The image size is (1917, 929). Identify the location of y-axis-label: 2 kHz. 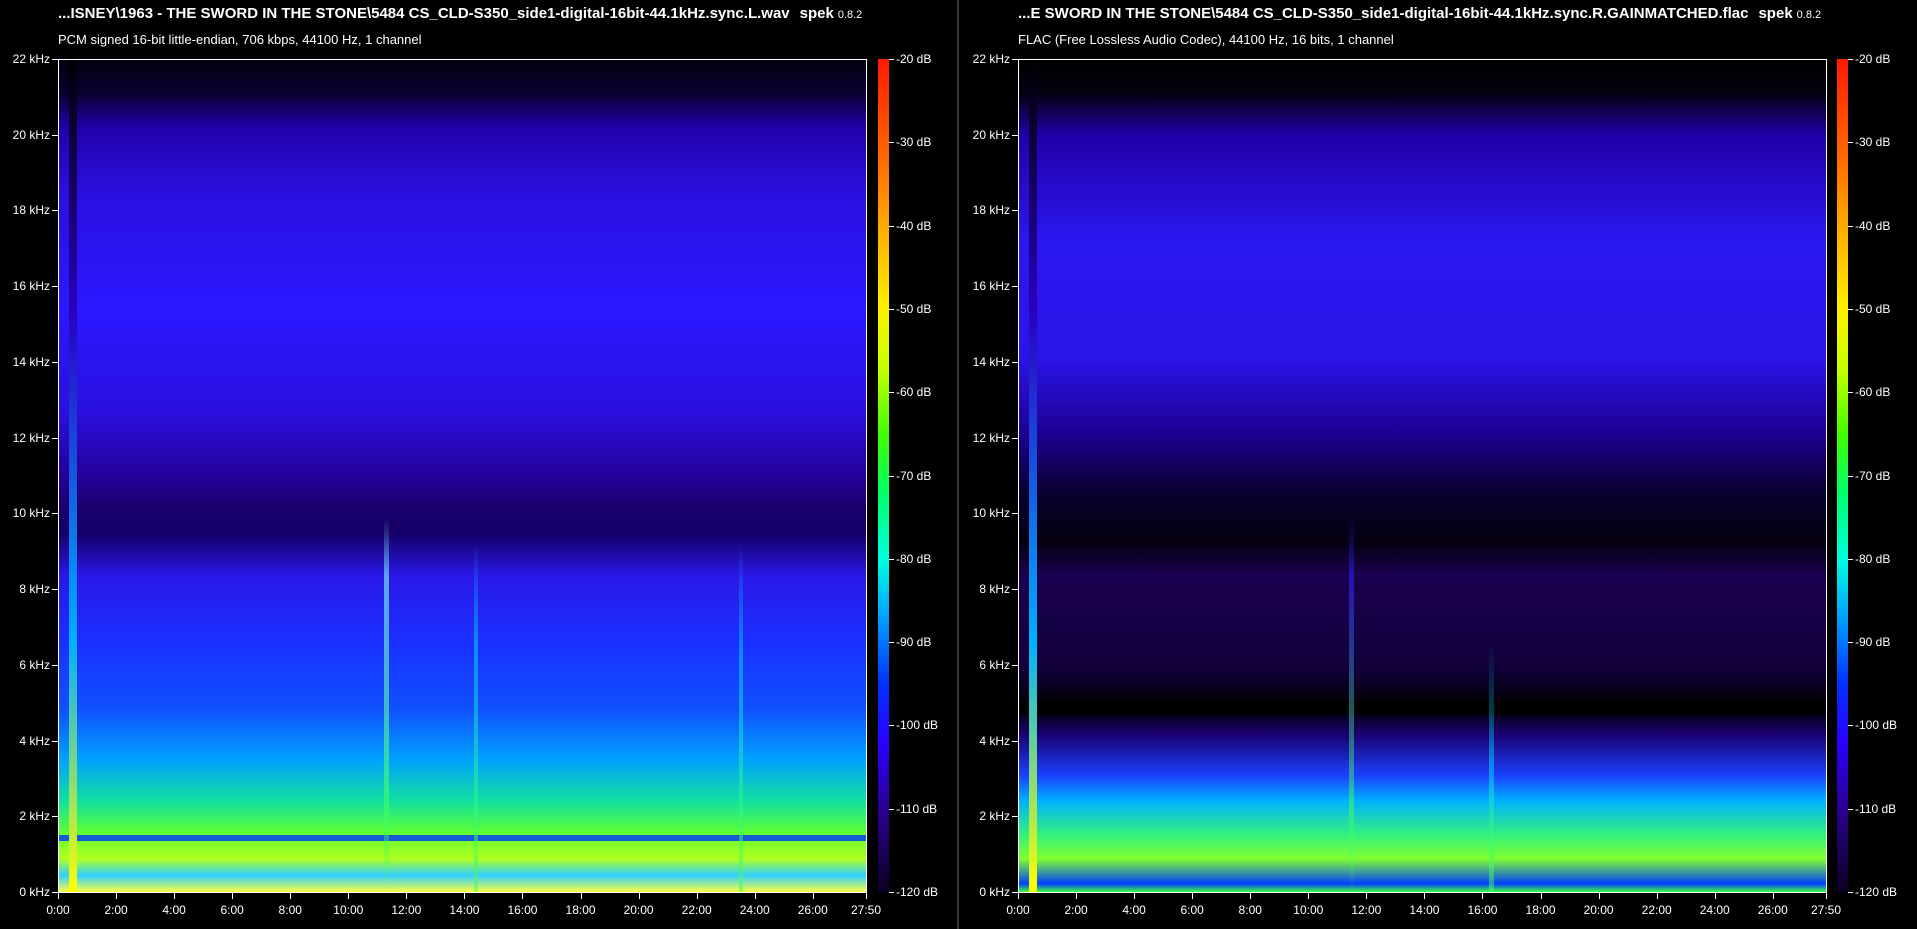
(994, 816).